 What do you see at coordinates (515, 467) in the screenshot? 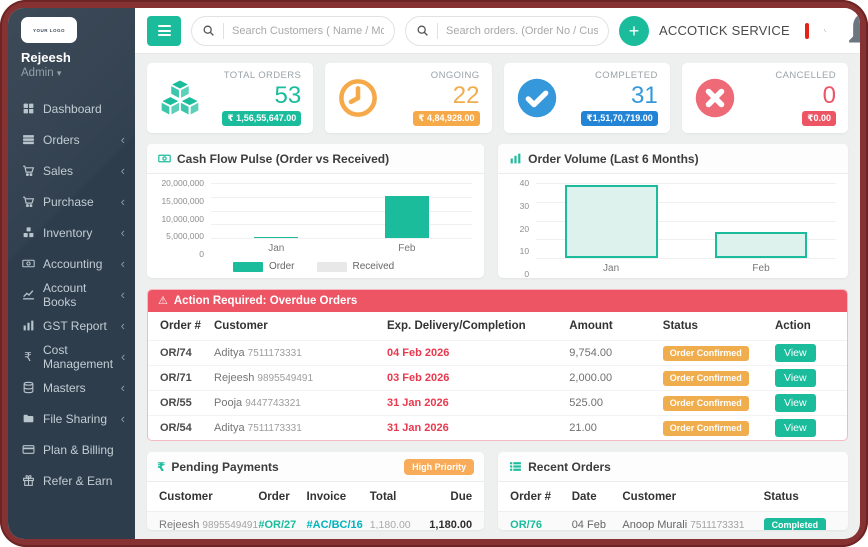
I see `list-icon` at bounding box center [515, 467].